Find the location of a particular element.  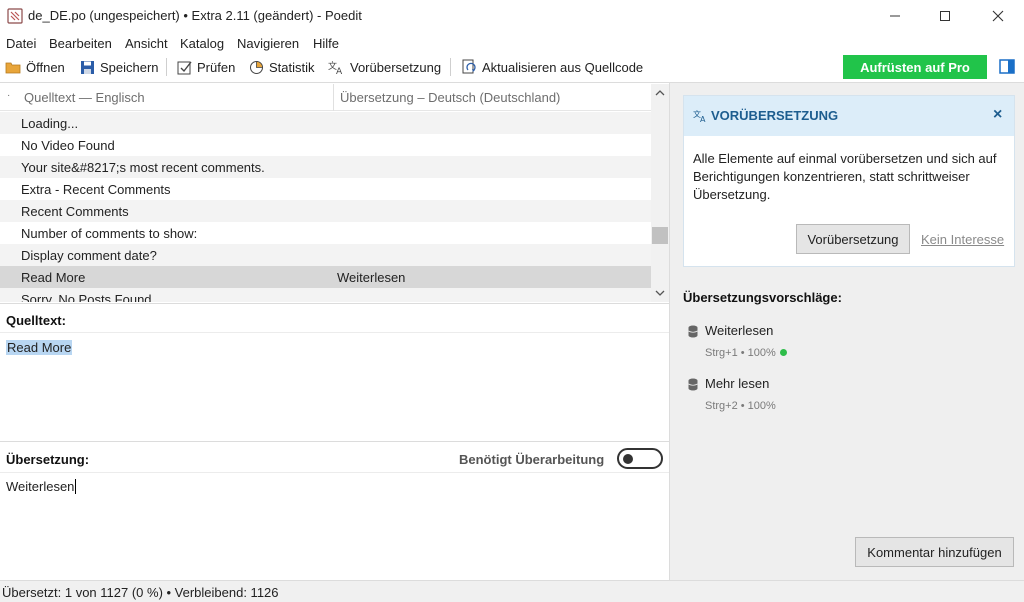

no-interest-link: Kein Interesse is located at coordinates (962, 239).